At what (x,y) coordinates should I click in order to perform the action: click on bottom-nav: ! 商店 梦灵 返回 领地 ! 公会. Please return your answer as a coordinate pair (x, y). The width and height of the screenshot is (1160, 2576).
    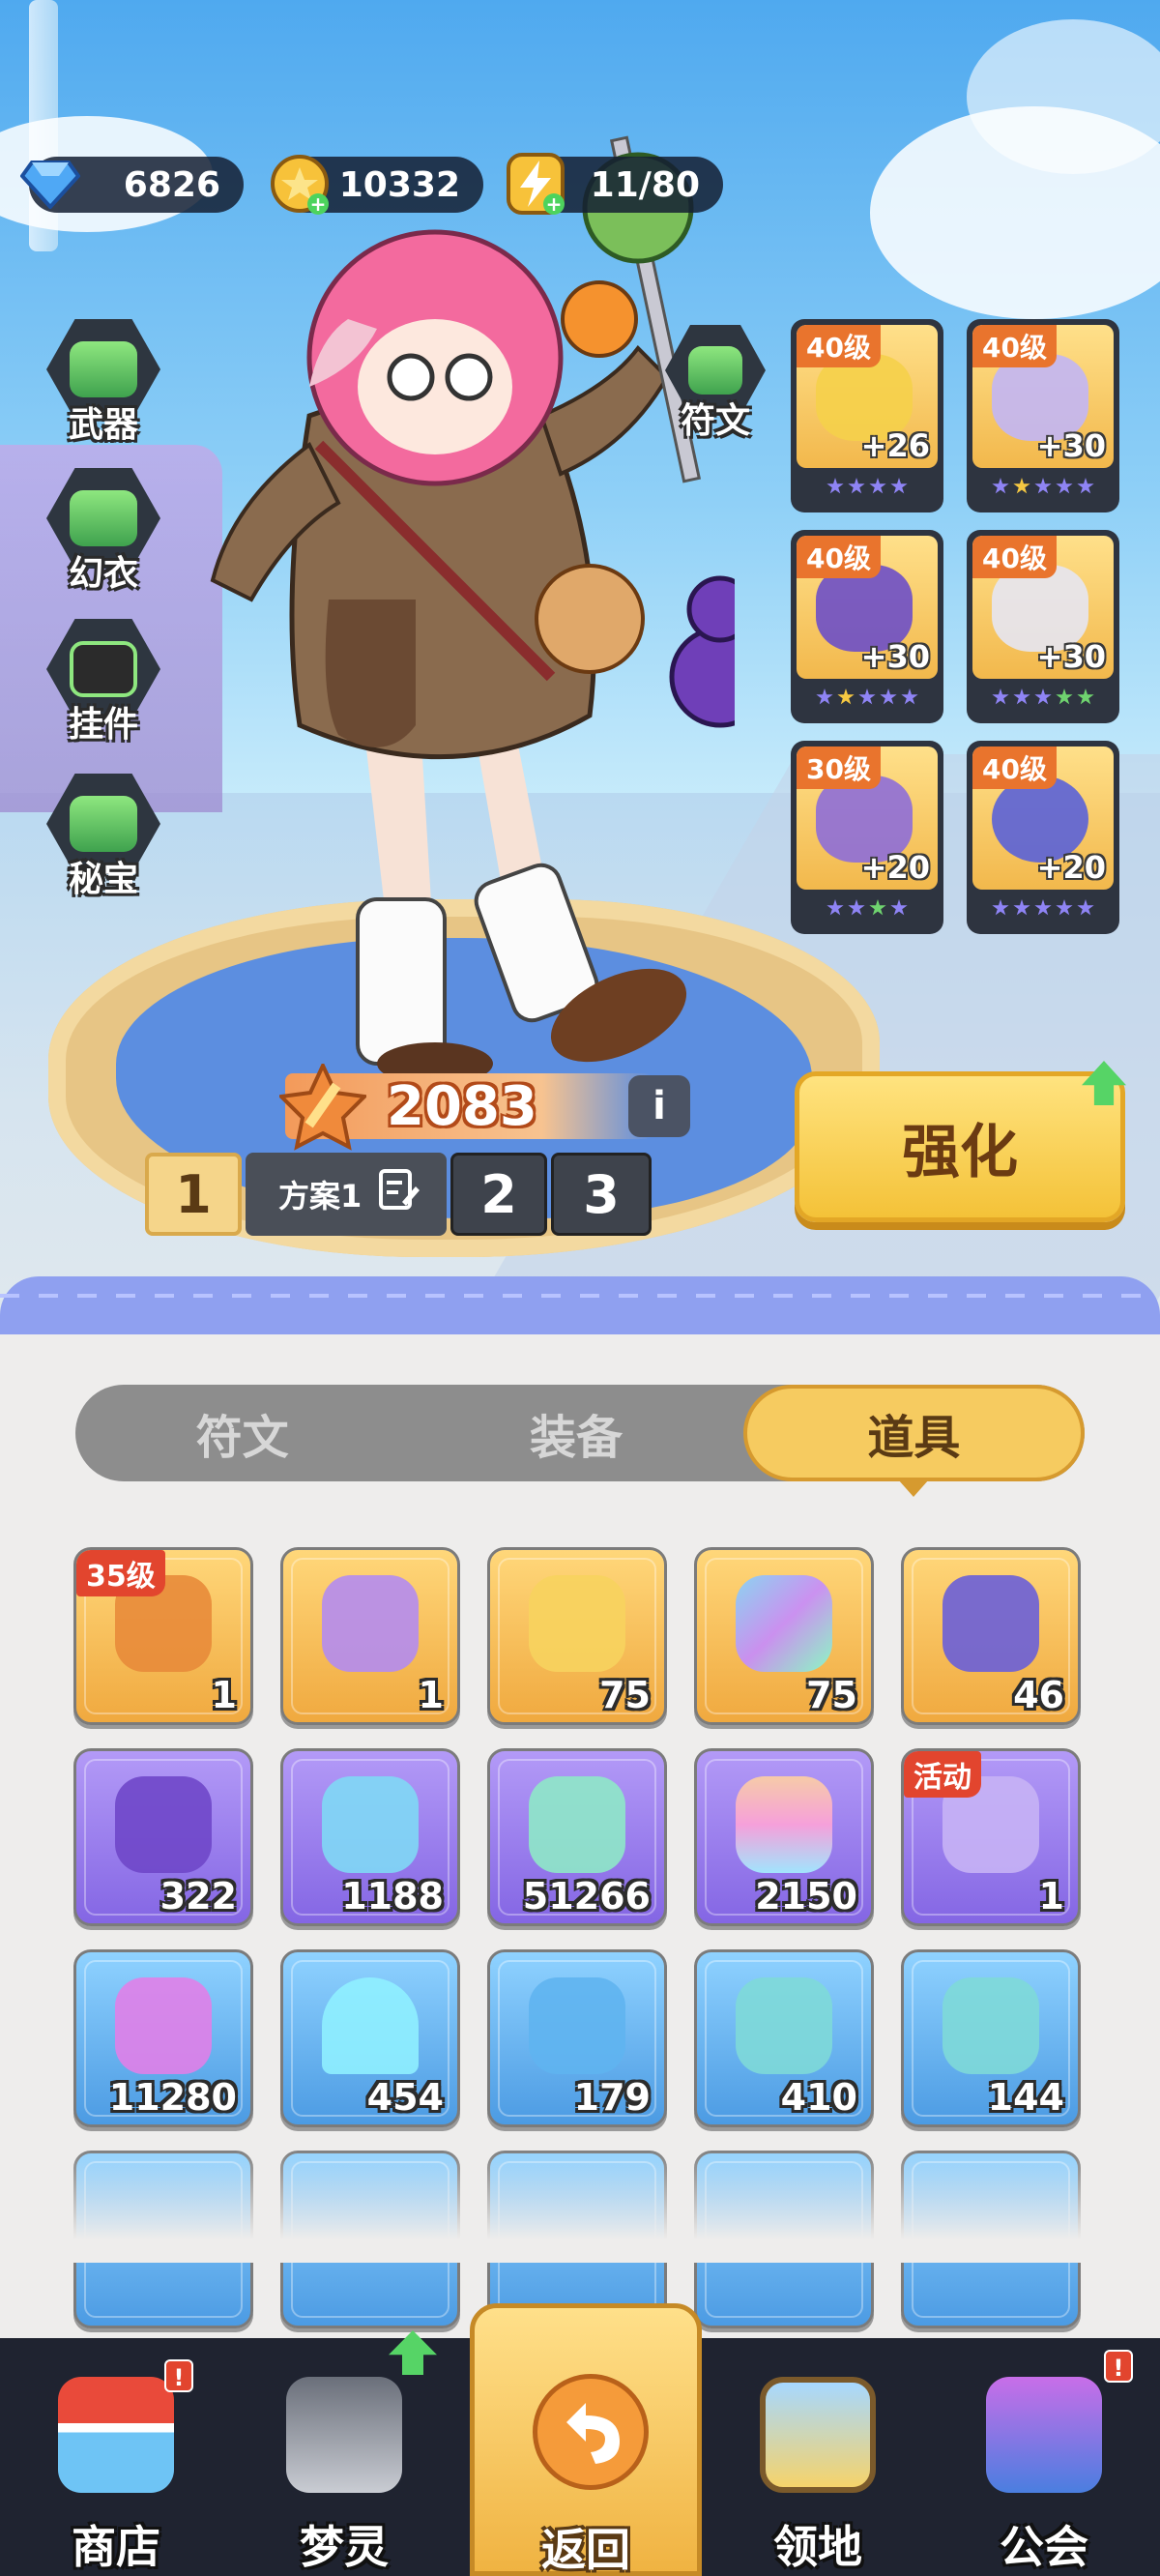
    Looking at the image, I should click on (580, 2439).